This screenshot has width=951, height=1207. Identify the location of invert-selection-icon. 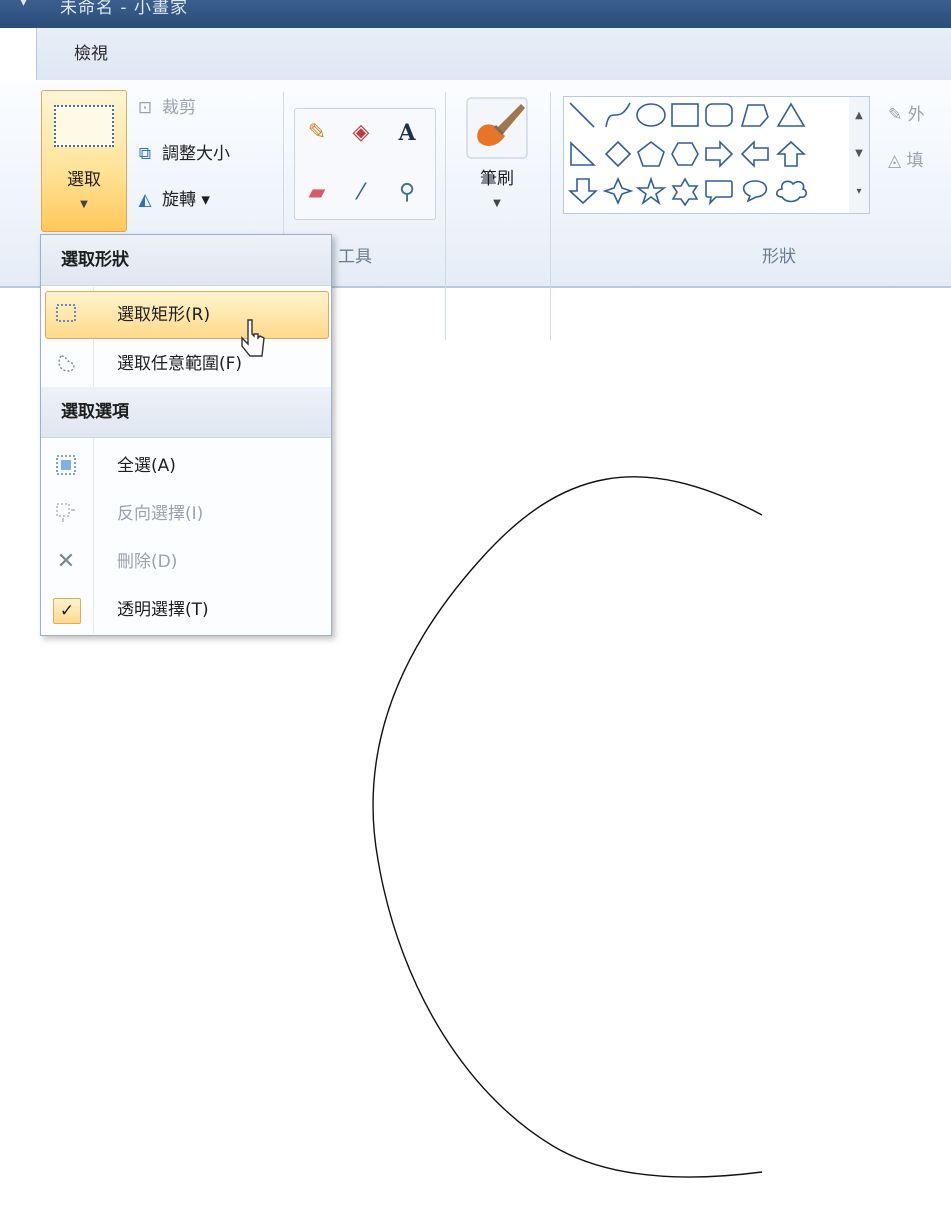
(66, 514).